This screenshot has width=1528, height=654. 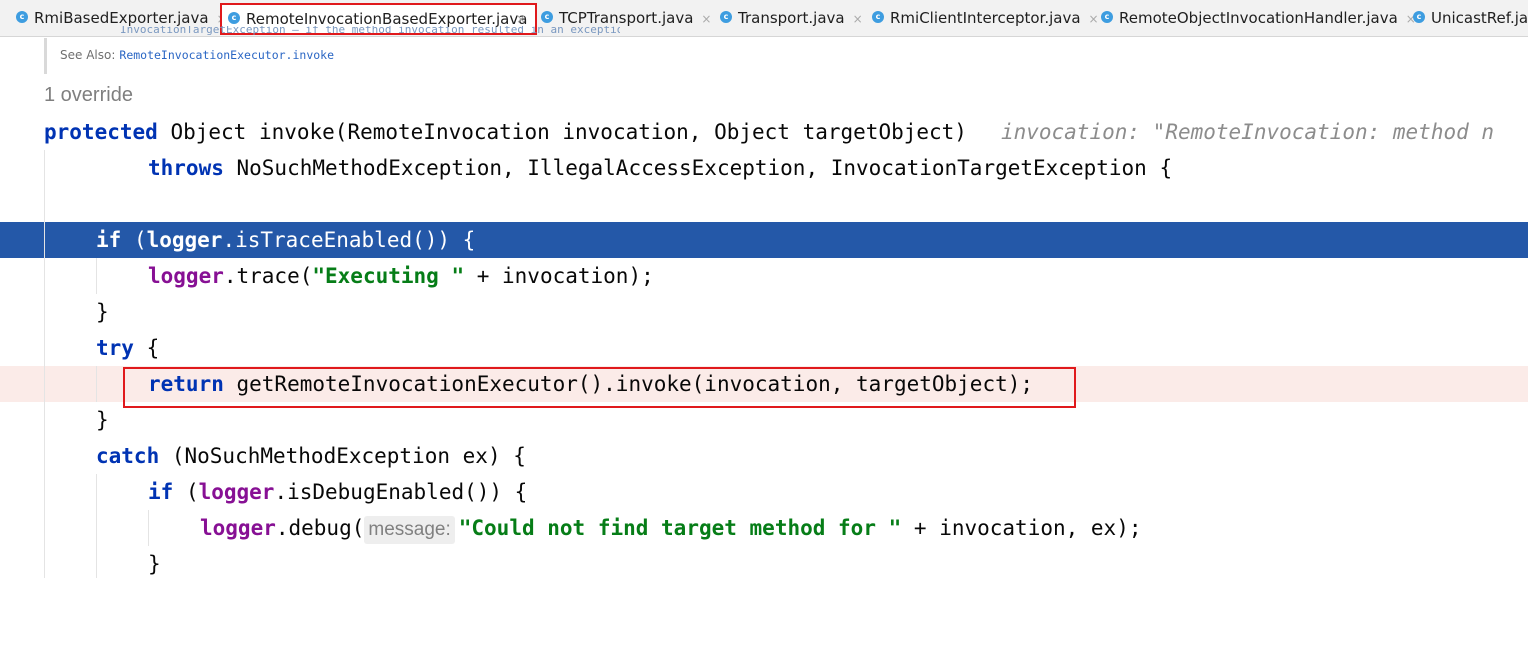 What do you see at coordinates (320, 528) in the screenshot?
I see `code-text: .debug(` at bounding box center [320, 528].